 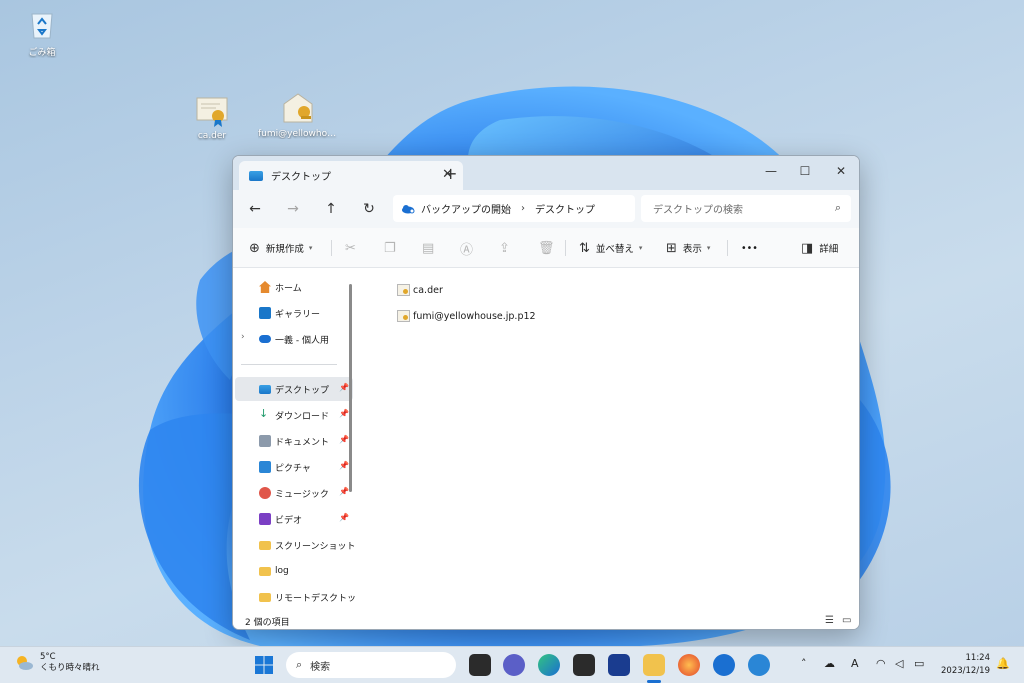 I want to click on task-view-button, so click(x=480, y=665).